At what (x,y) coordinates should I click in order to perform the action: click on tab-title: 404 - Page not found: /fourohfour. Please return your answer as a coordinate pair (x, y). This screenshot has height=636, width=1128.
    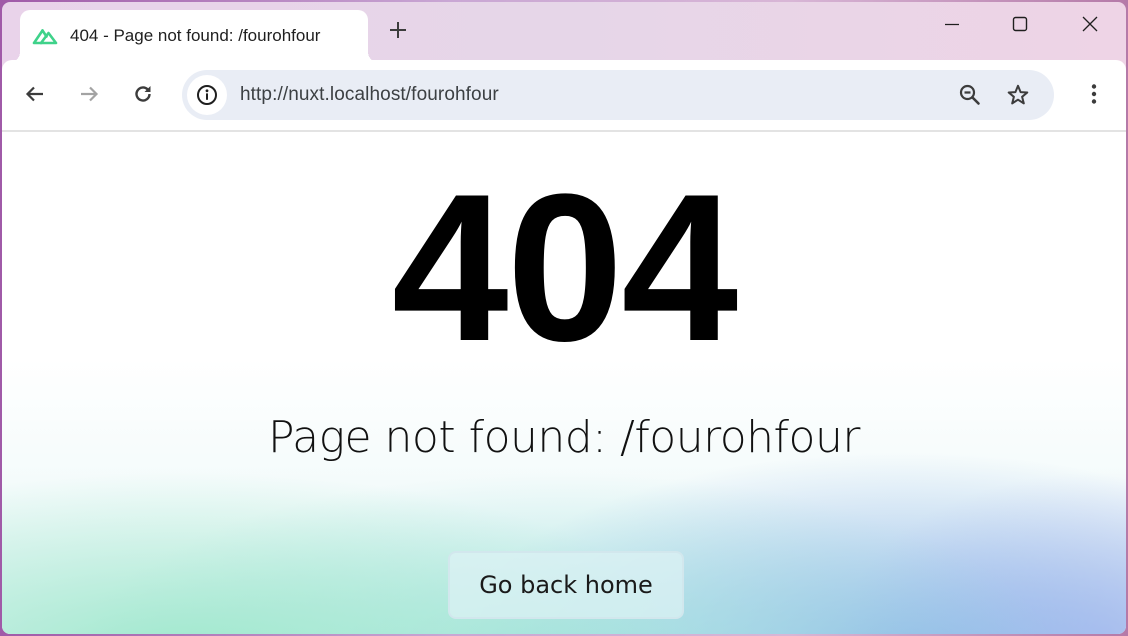
    Looking at the image, I should click on (195, 35).